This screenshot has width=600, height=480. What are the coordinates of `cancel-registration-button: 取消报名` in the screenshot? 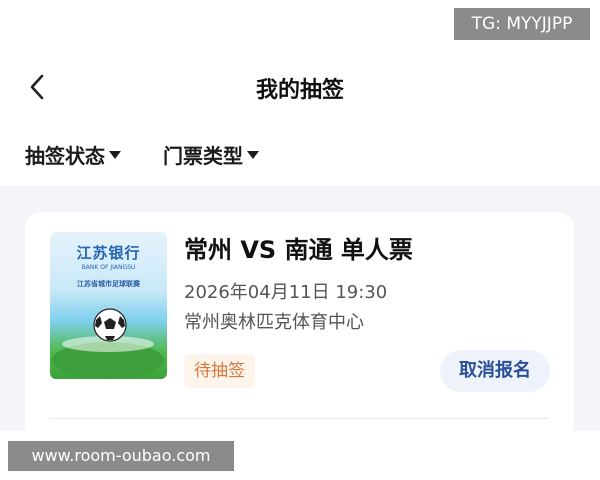 It's located at (495, 371).